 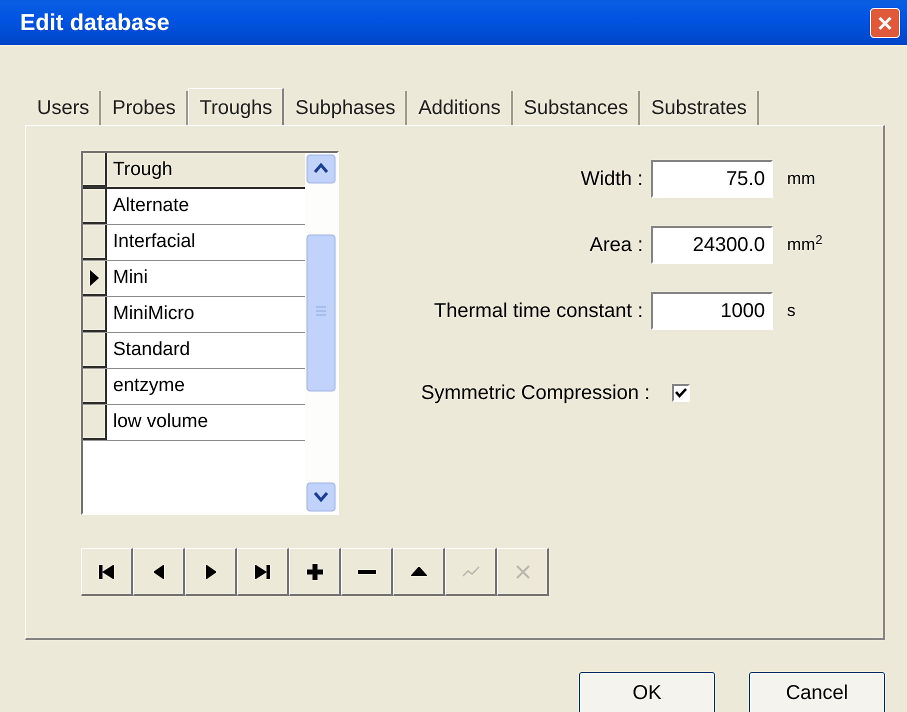 I want to click on close-button: ×, so click(x=885, y=23).